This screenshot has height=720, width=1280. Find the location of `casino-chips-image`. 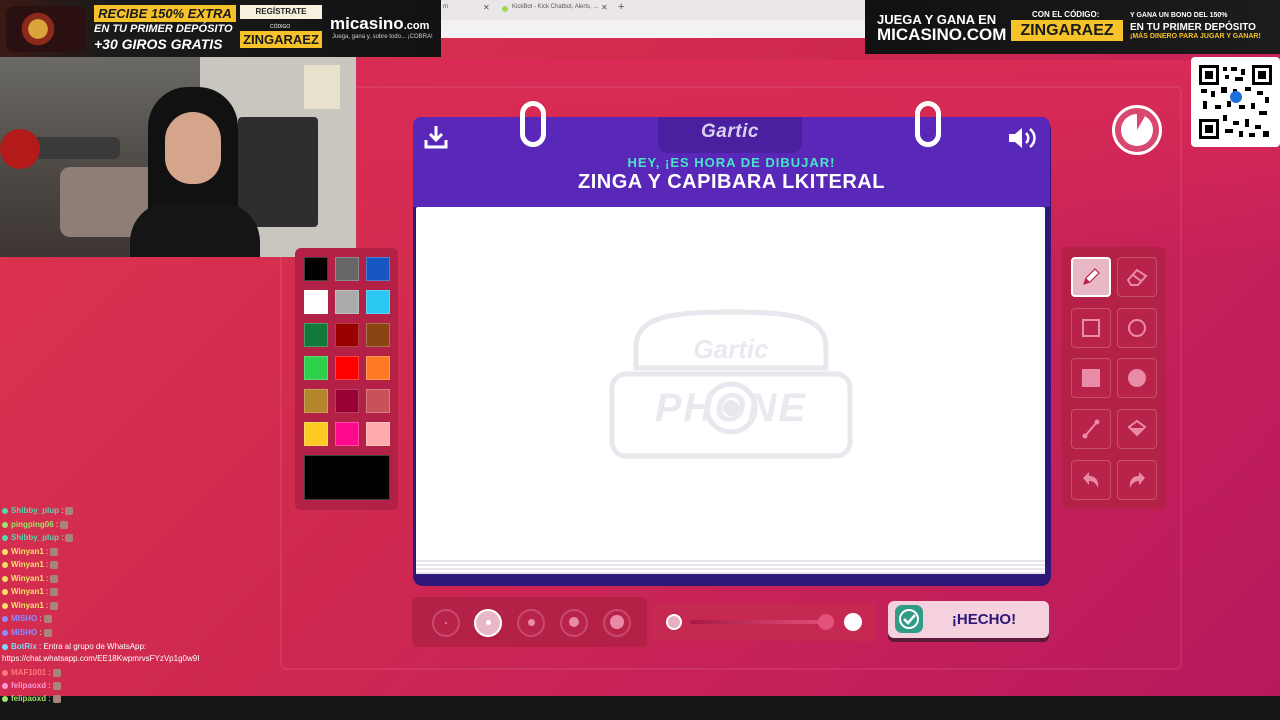

casino-chips-image is located at coordinates (46, 29).